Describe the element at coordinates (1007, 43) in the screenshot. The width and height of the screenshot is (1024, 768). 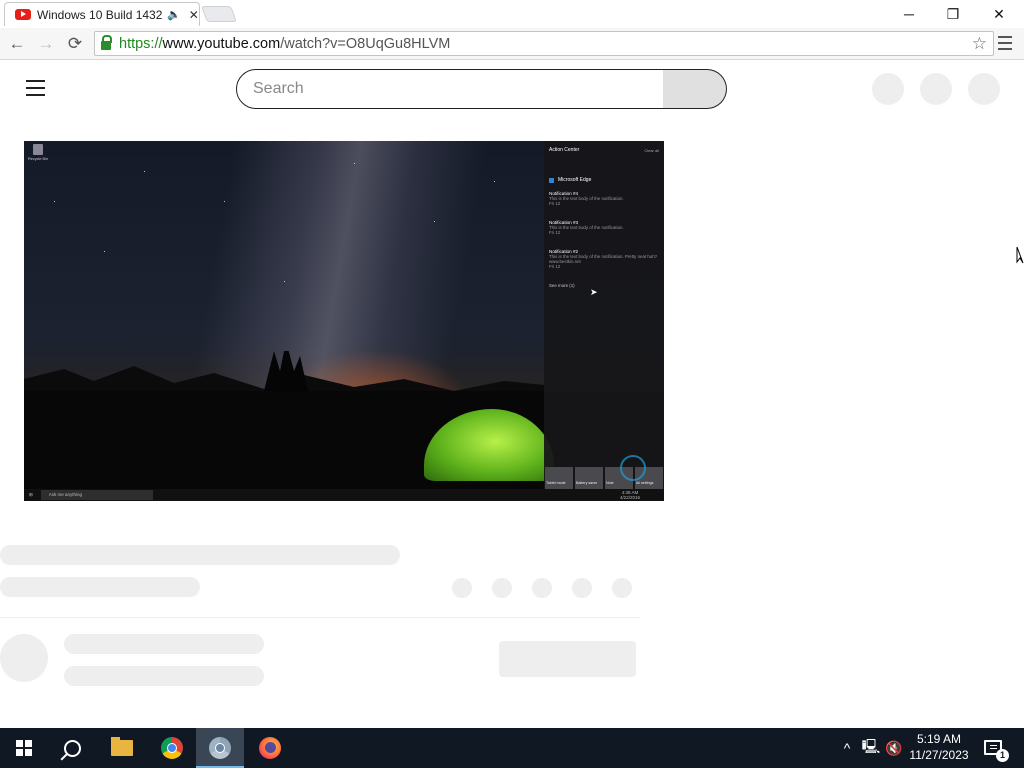
I see `browser-menu-icon` at that location.